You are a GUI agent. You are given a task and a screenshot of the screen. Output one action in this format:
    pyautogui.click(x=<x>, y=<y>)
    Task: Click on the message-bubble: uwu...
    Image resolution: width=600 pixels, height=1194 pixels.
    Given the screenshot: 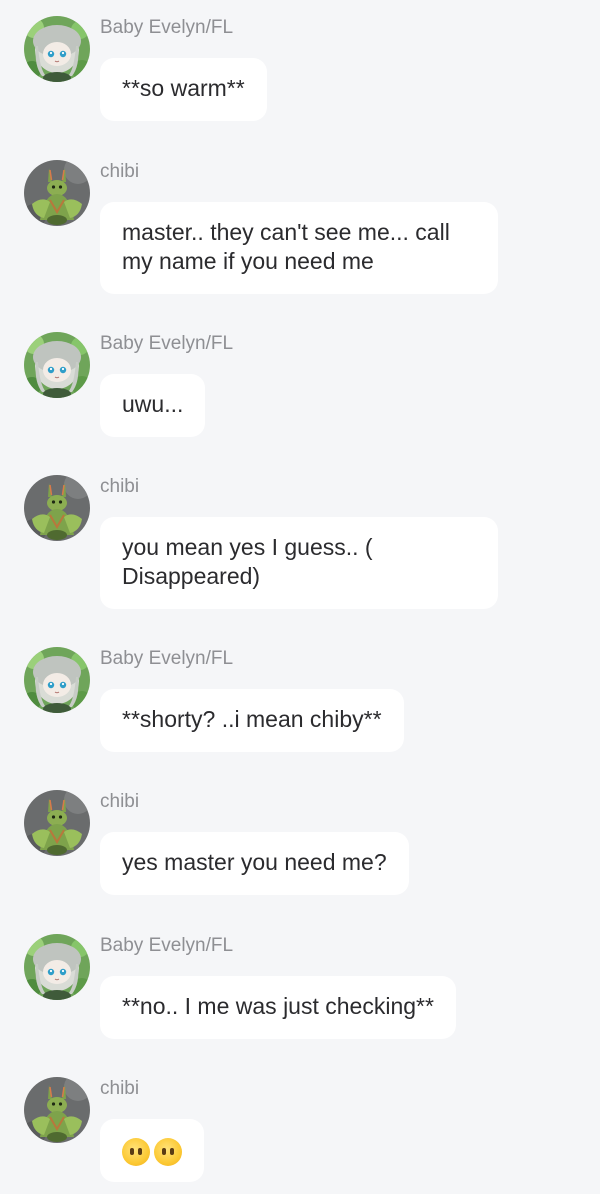 What is the action you would take?
    pyautogui.click(x=153, y=405)
    